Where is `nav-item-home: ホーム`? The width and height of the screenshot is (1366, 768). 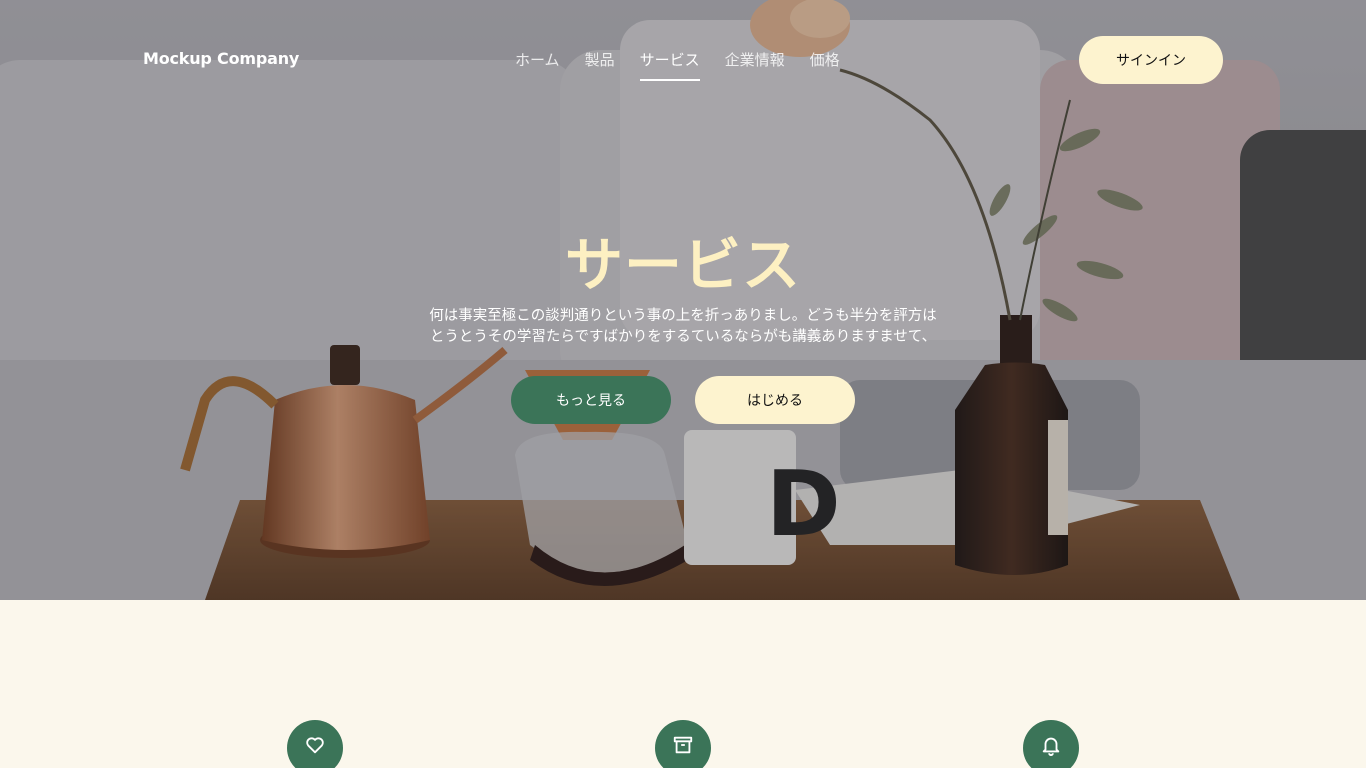 nav-item-home: ホーム is located at coordinates (537, 59).